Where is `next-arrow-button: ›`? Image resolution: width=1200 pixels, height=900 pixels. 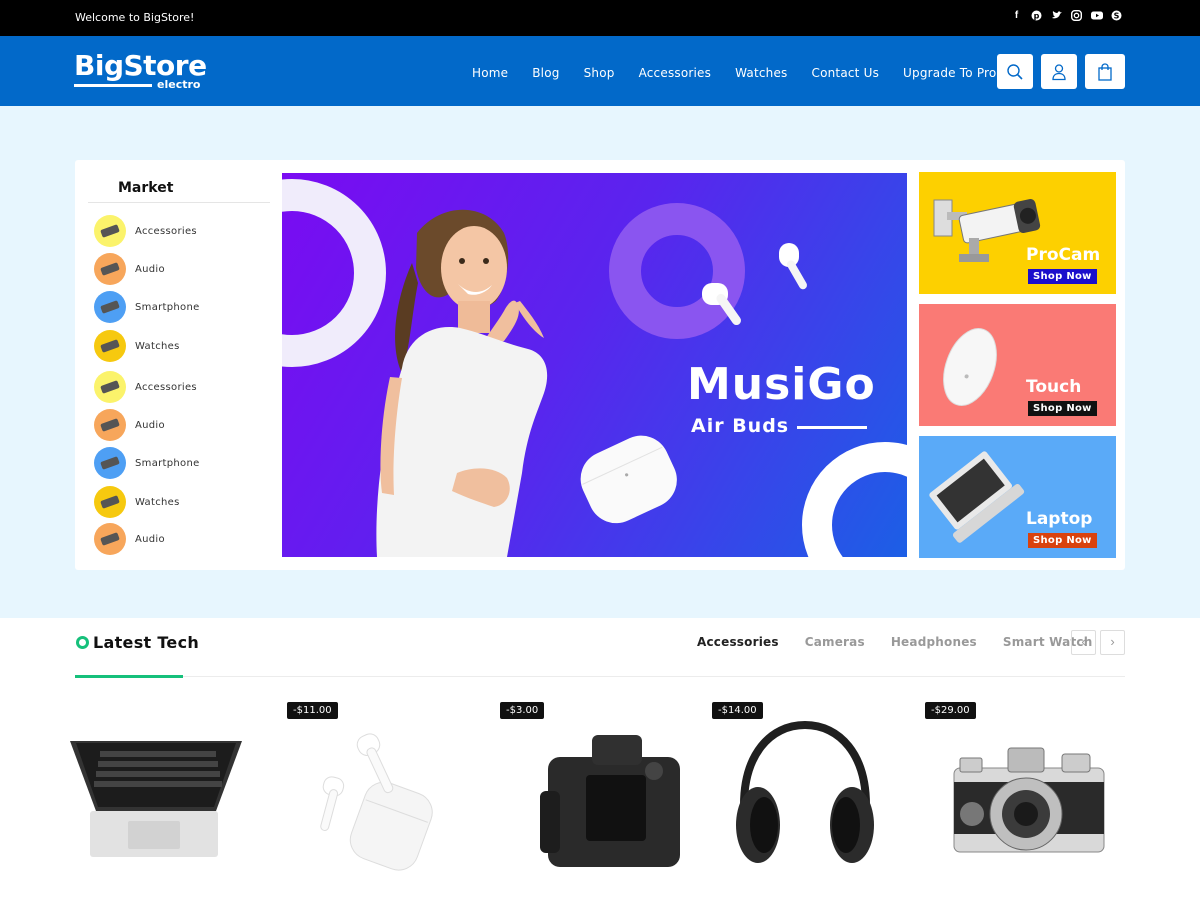
next-arrow-button: › is located at coordinates (1112, 642).